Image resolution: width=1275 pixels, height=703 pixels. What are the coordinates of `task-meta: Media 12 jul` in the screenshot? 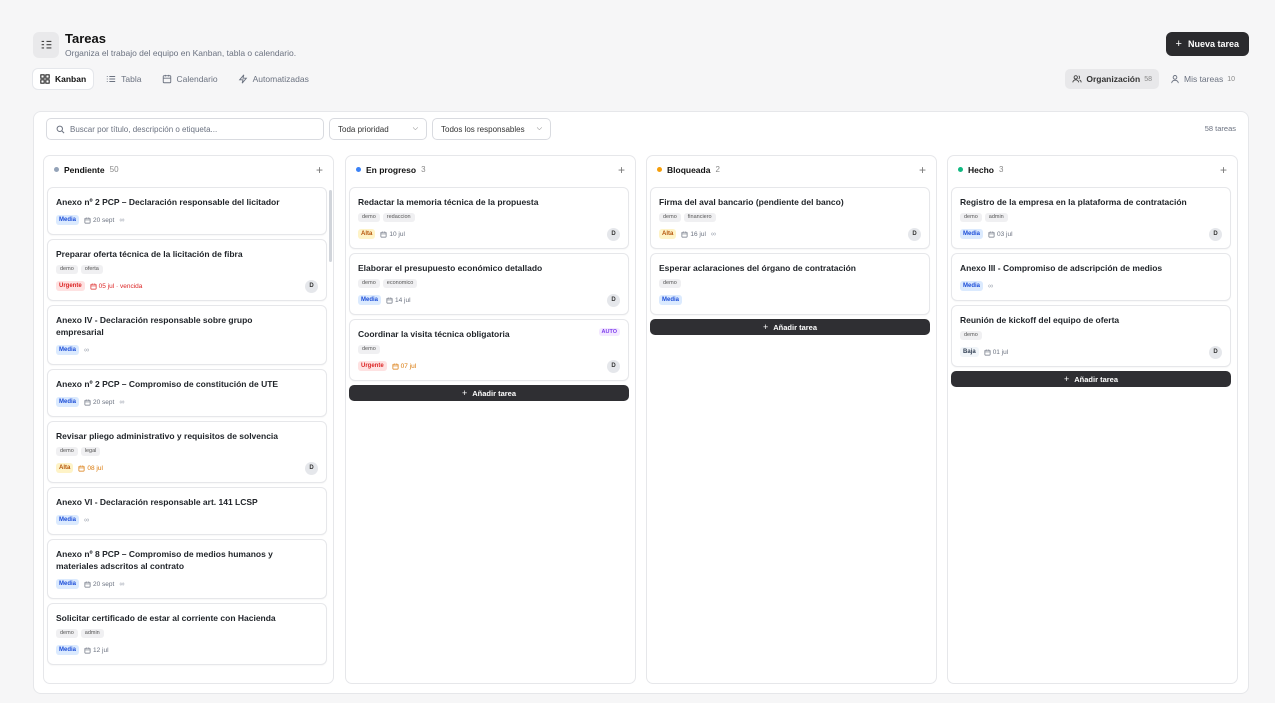 It's located at (187, 650).